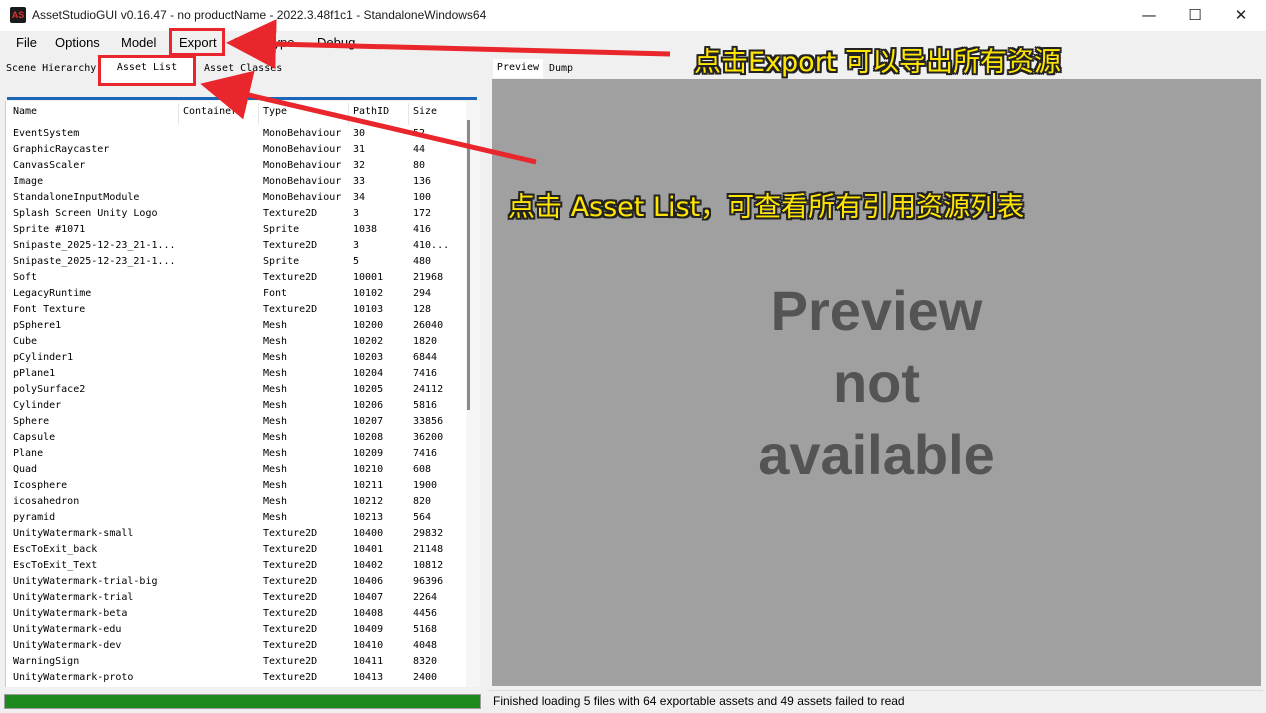 Image resolution: width=1266 pixels, height=713 pixels. What do you see at coordinates (368, 117) in the screenshot?
I see `asset-list-arrow` at bounding box center [368, 117].